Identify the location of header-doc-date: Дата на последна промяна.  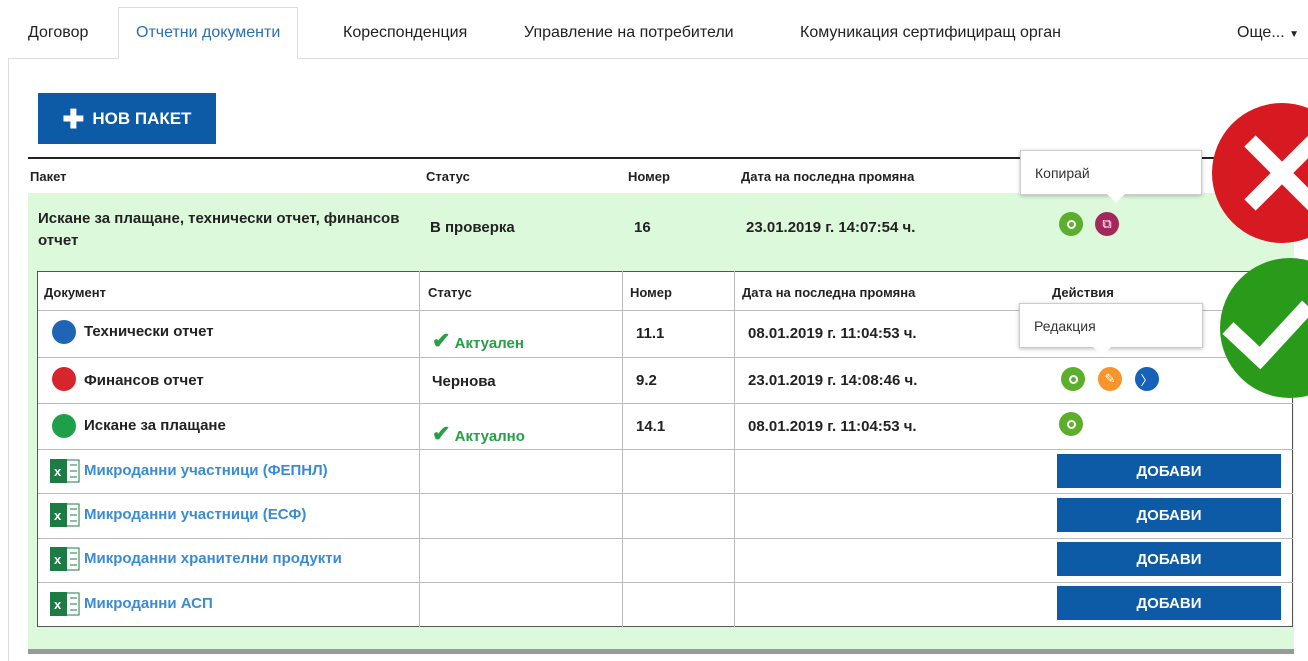
(829, 292).